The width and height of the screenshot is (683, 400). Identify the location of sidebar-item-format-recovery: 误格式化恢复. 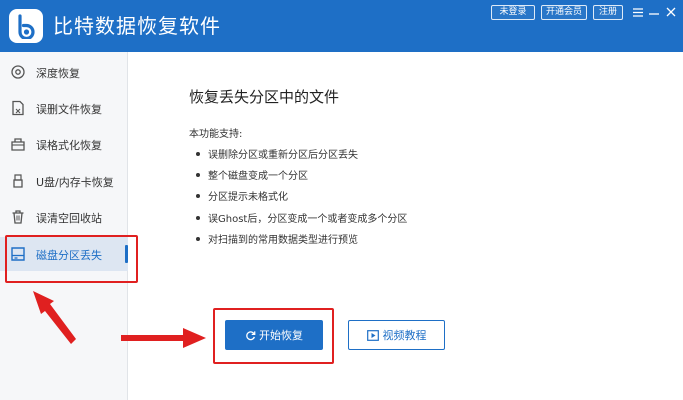
(64, 144).